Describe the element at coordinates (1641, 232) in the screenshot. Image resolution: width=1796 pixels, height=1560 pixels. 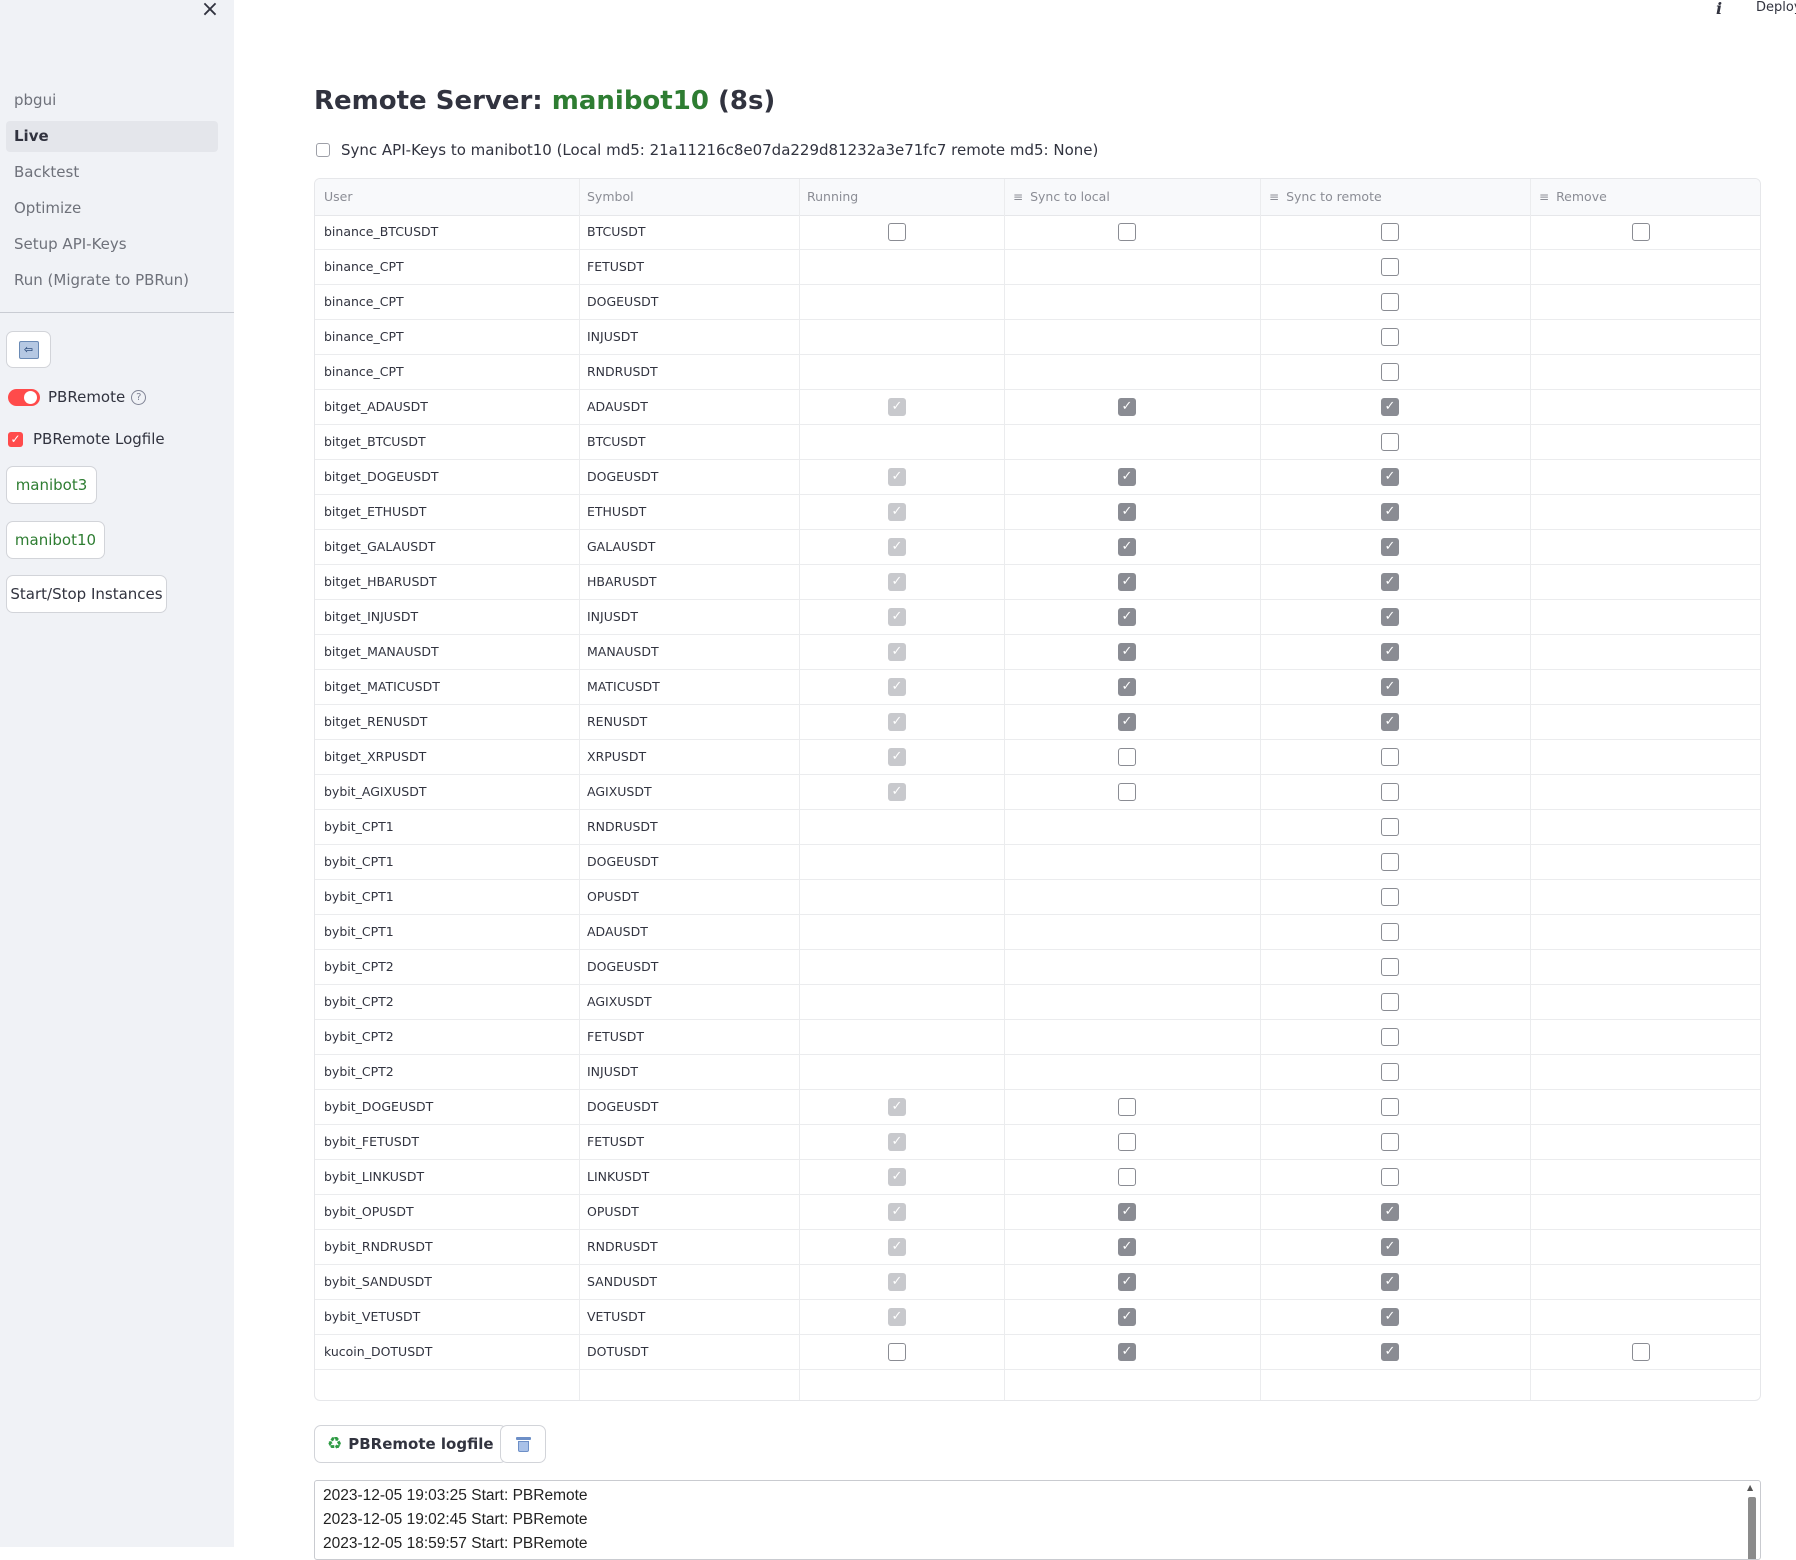
I see `checkbox-remove` at that location.